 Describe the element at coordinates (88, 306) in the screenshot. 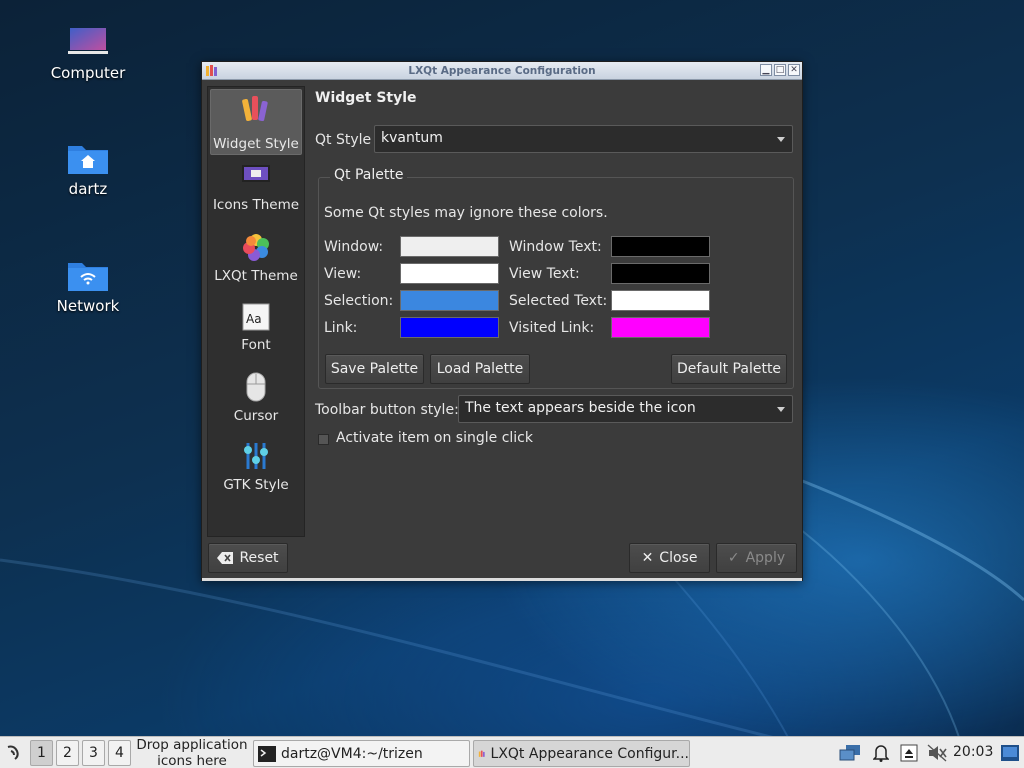

I see `desktop-icon-label: Network` at that location.